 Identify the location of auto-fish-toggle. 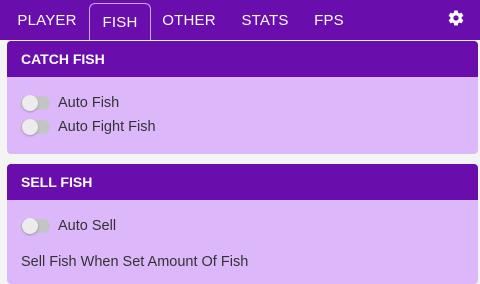
(35, 103).